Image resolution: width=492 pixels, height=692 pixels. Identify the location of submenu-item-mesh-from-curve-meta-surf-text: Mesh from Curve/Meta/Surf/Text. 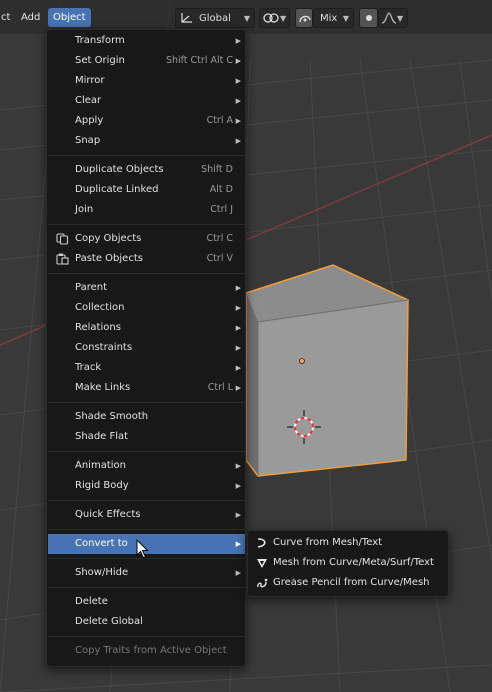
(348, 563).